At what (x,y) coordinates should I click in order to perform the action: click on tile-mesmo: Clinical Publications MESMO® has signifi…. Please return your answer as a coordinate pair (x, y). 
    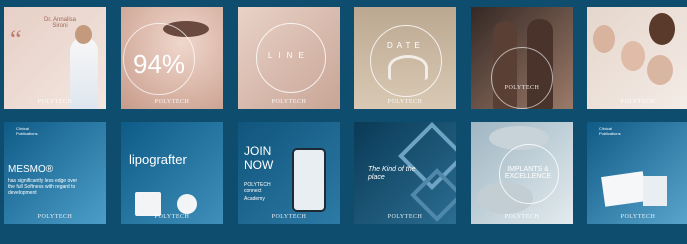
    Looking at the image, I should click on (55, 173).